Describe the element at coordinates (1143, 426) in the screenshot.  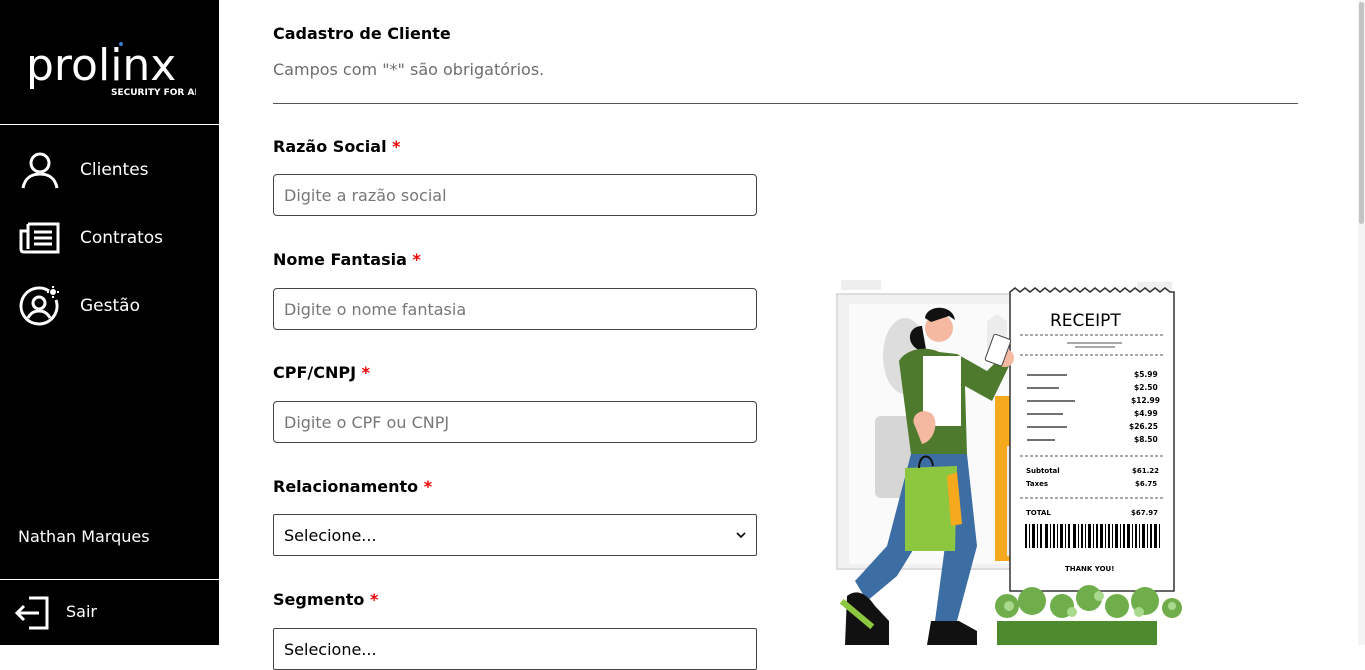
I see `receipt-item-price: $26.25` at that location.